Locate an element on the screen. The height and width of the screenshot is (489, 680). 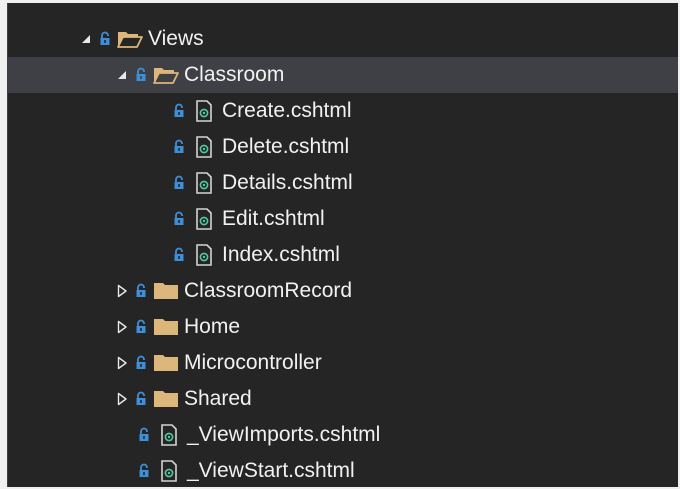
tree-node-label: Views is located at coordinates (176, 38).